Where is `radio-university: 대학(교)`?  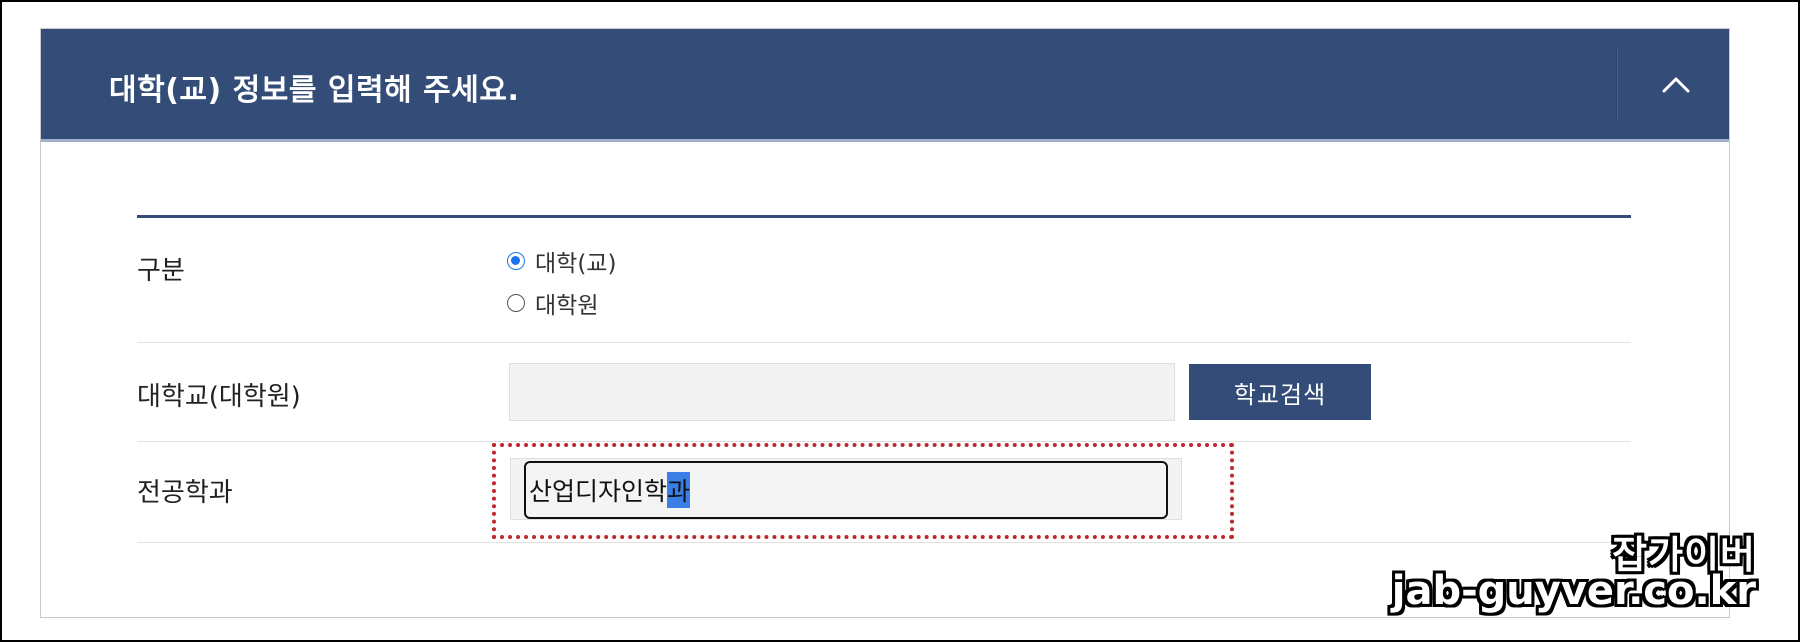
radio-university: 대학(교) is located at coordinates (561, 261).